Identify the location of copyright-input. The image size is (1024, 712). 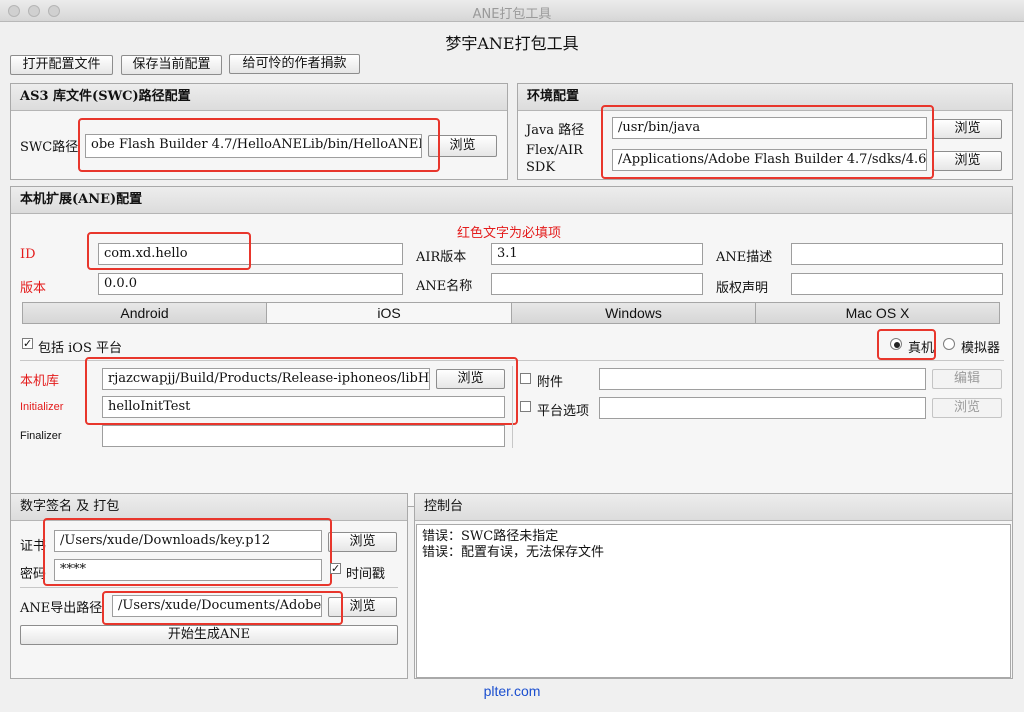
(897, 284).